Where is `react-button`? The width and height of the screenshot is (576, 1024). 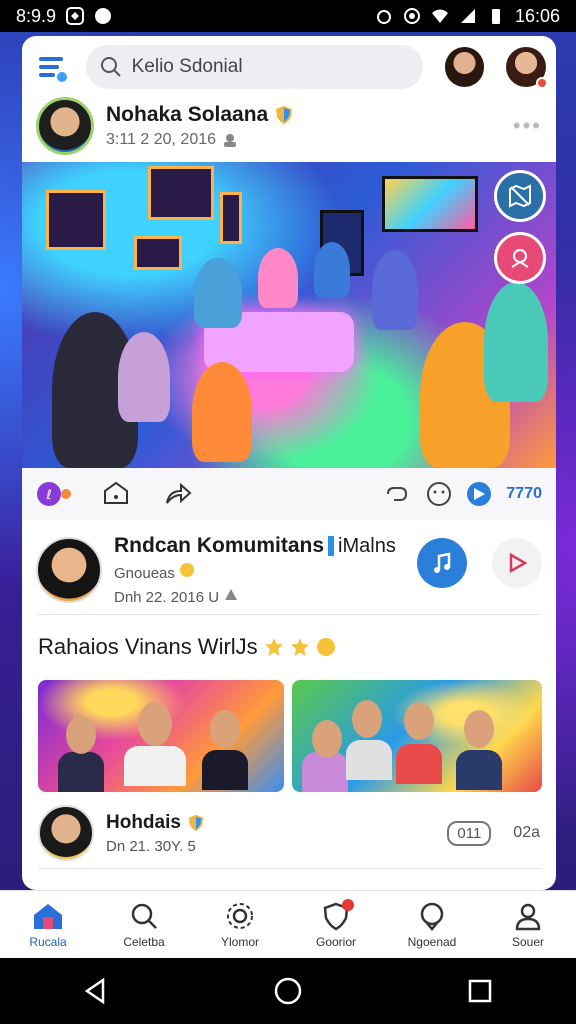 react-button is located at coordinates (520, 258).